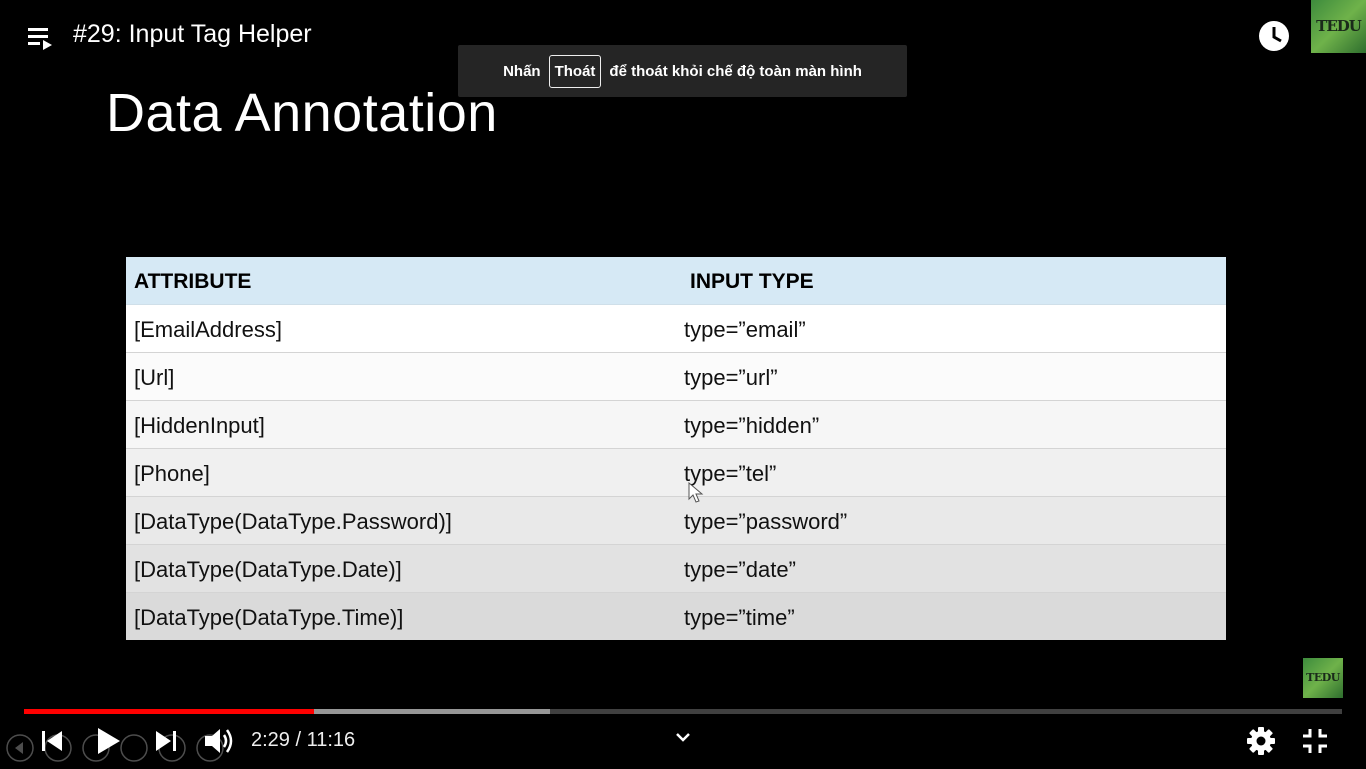 The image size is (1366, 769). Describe the element at coordinates (676, 425) in the screenshot. I see `table-row: [HiddenInput] type=”hidden”` at that location.